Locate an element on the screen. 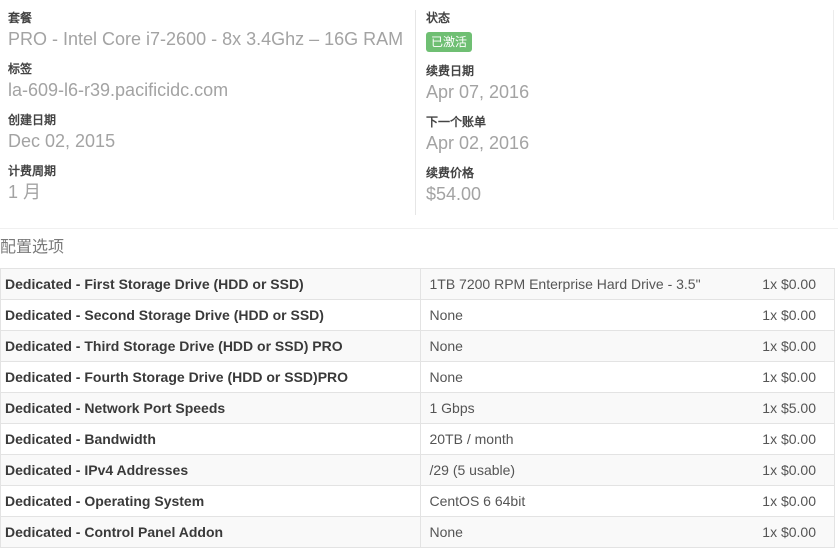  status-badge: 已激活 is located at coordinates (449, 42).